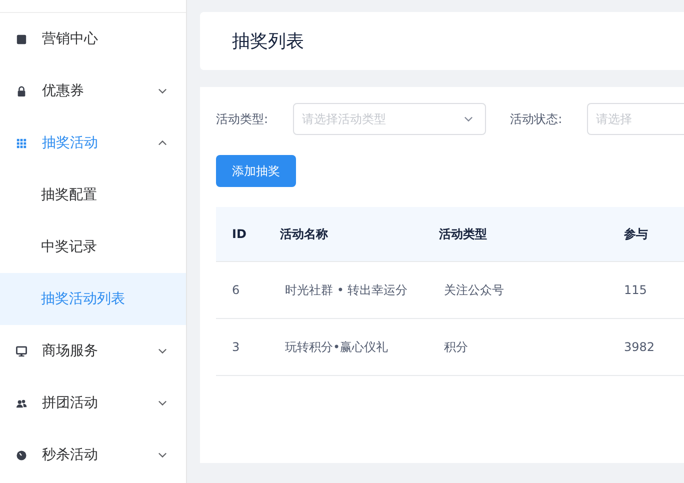 The image size is (684, 483). Describe the element at coordinates (537, 119) in the screenshot. I see `filter-label: 活动状态:` at that location.